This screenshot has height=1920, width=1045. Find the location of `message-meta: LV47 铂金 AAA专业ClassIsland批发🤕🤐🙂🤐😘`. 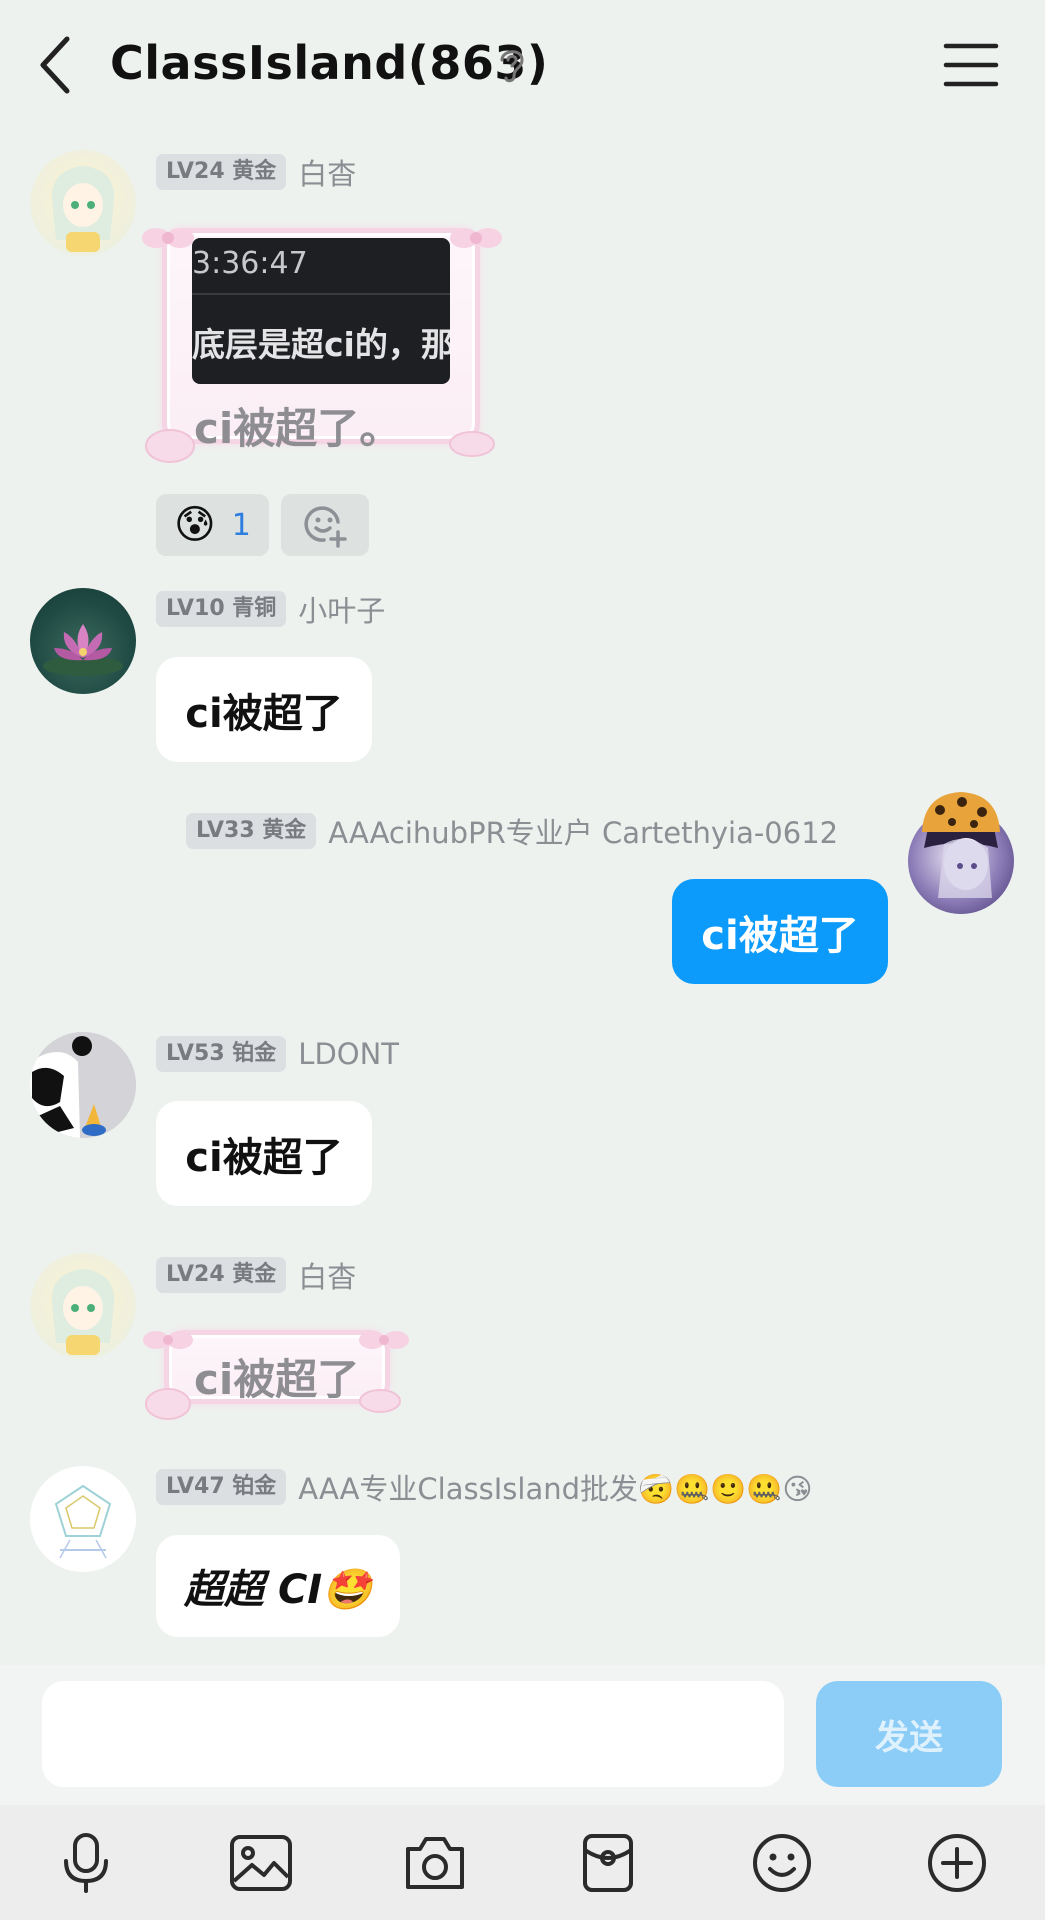

message-meta: LV47 铂金 AAA专业ClassIsland批发🤕🤐🙂🤐😘 is located at coordinates (484, 1487).